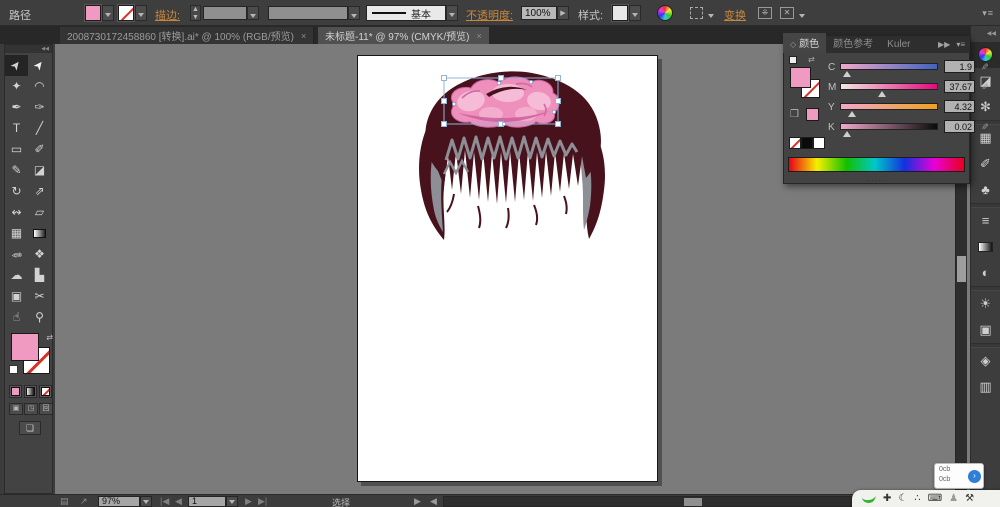 The height and width of the screenshot is (507, 1000). Describe the element at coordinates (262, 501) in the screenshot. I see `last-artboard-button: ▶|` at that location.